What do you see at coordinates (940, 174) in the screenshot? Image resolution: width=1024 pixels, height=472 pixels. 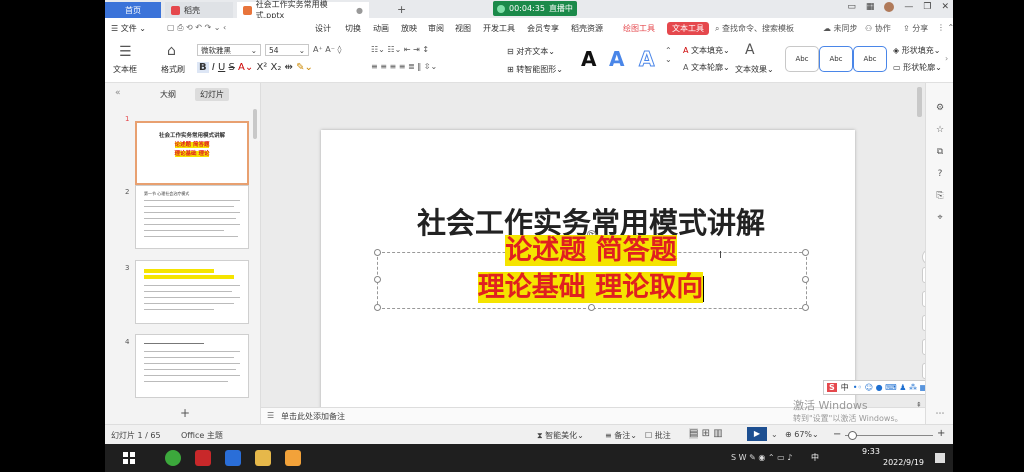 I see `help-icon: ?` at bounding box center [940, 174].